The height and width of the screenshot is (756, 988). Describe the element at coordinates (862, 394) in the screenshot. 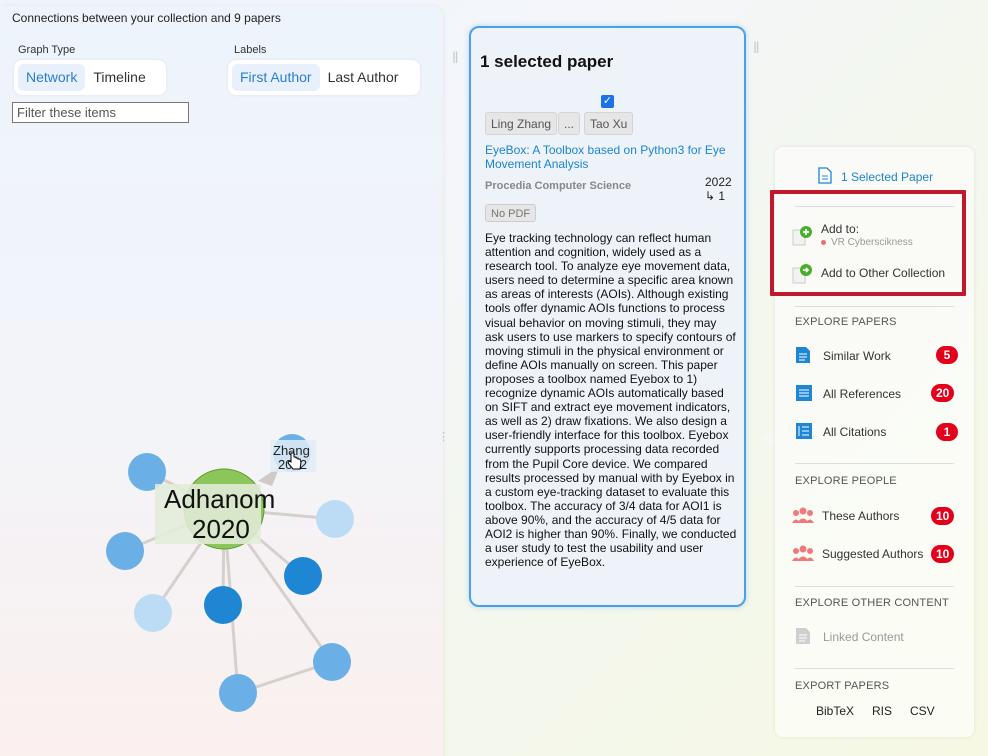

I see `all-references-link: All References` at that location.